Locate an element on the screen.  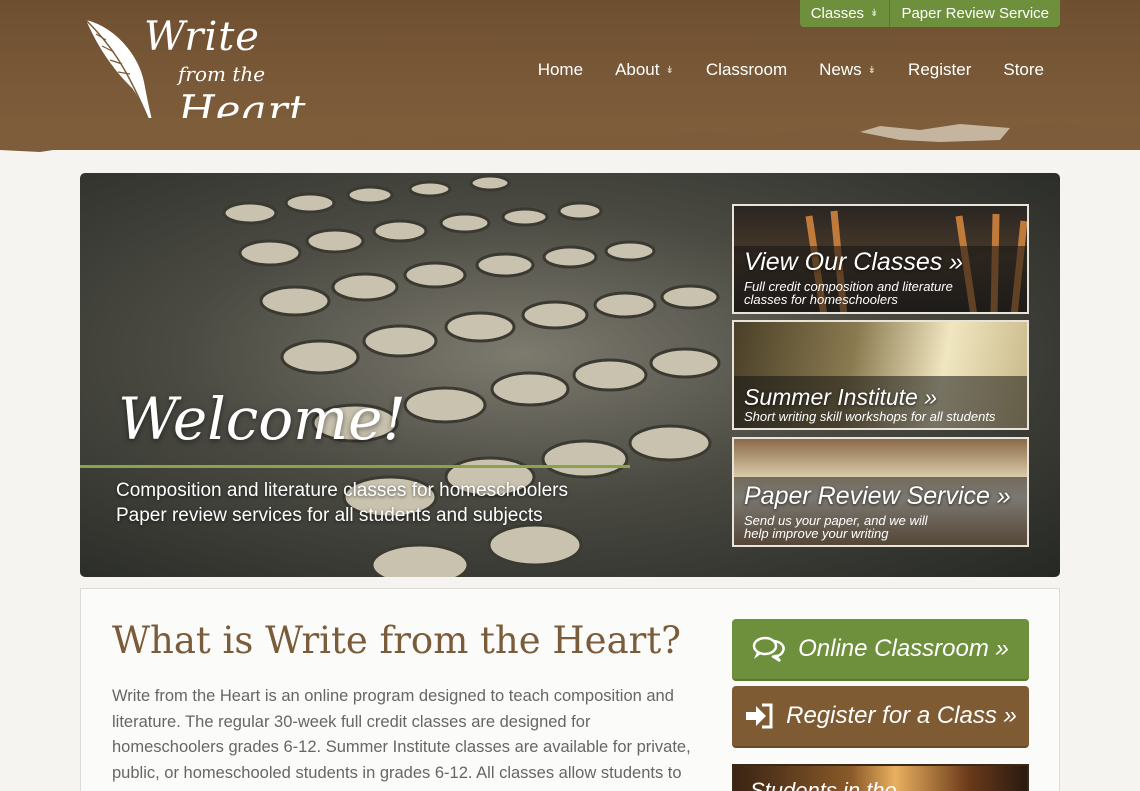
topbar-classes-label: Classes is located at coordinates (837, 13).